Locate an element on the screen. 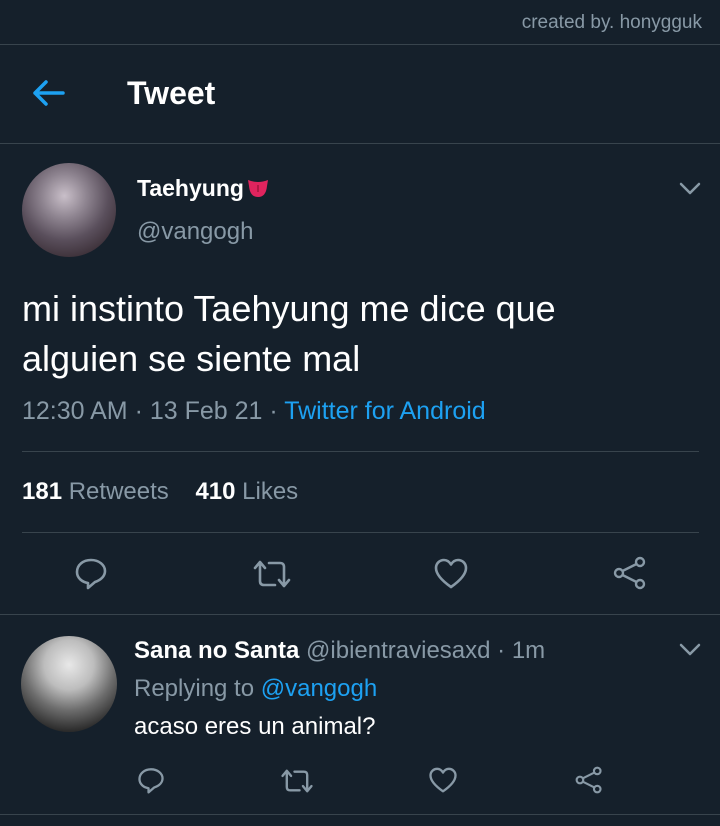 The height and width of the screenshot is (826, 720). retweet-count: 181 is located at coordinates (42, 491).